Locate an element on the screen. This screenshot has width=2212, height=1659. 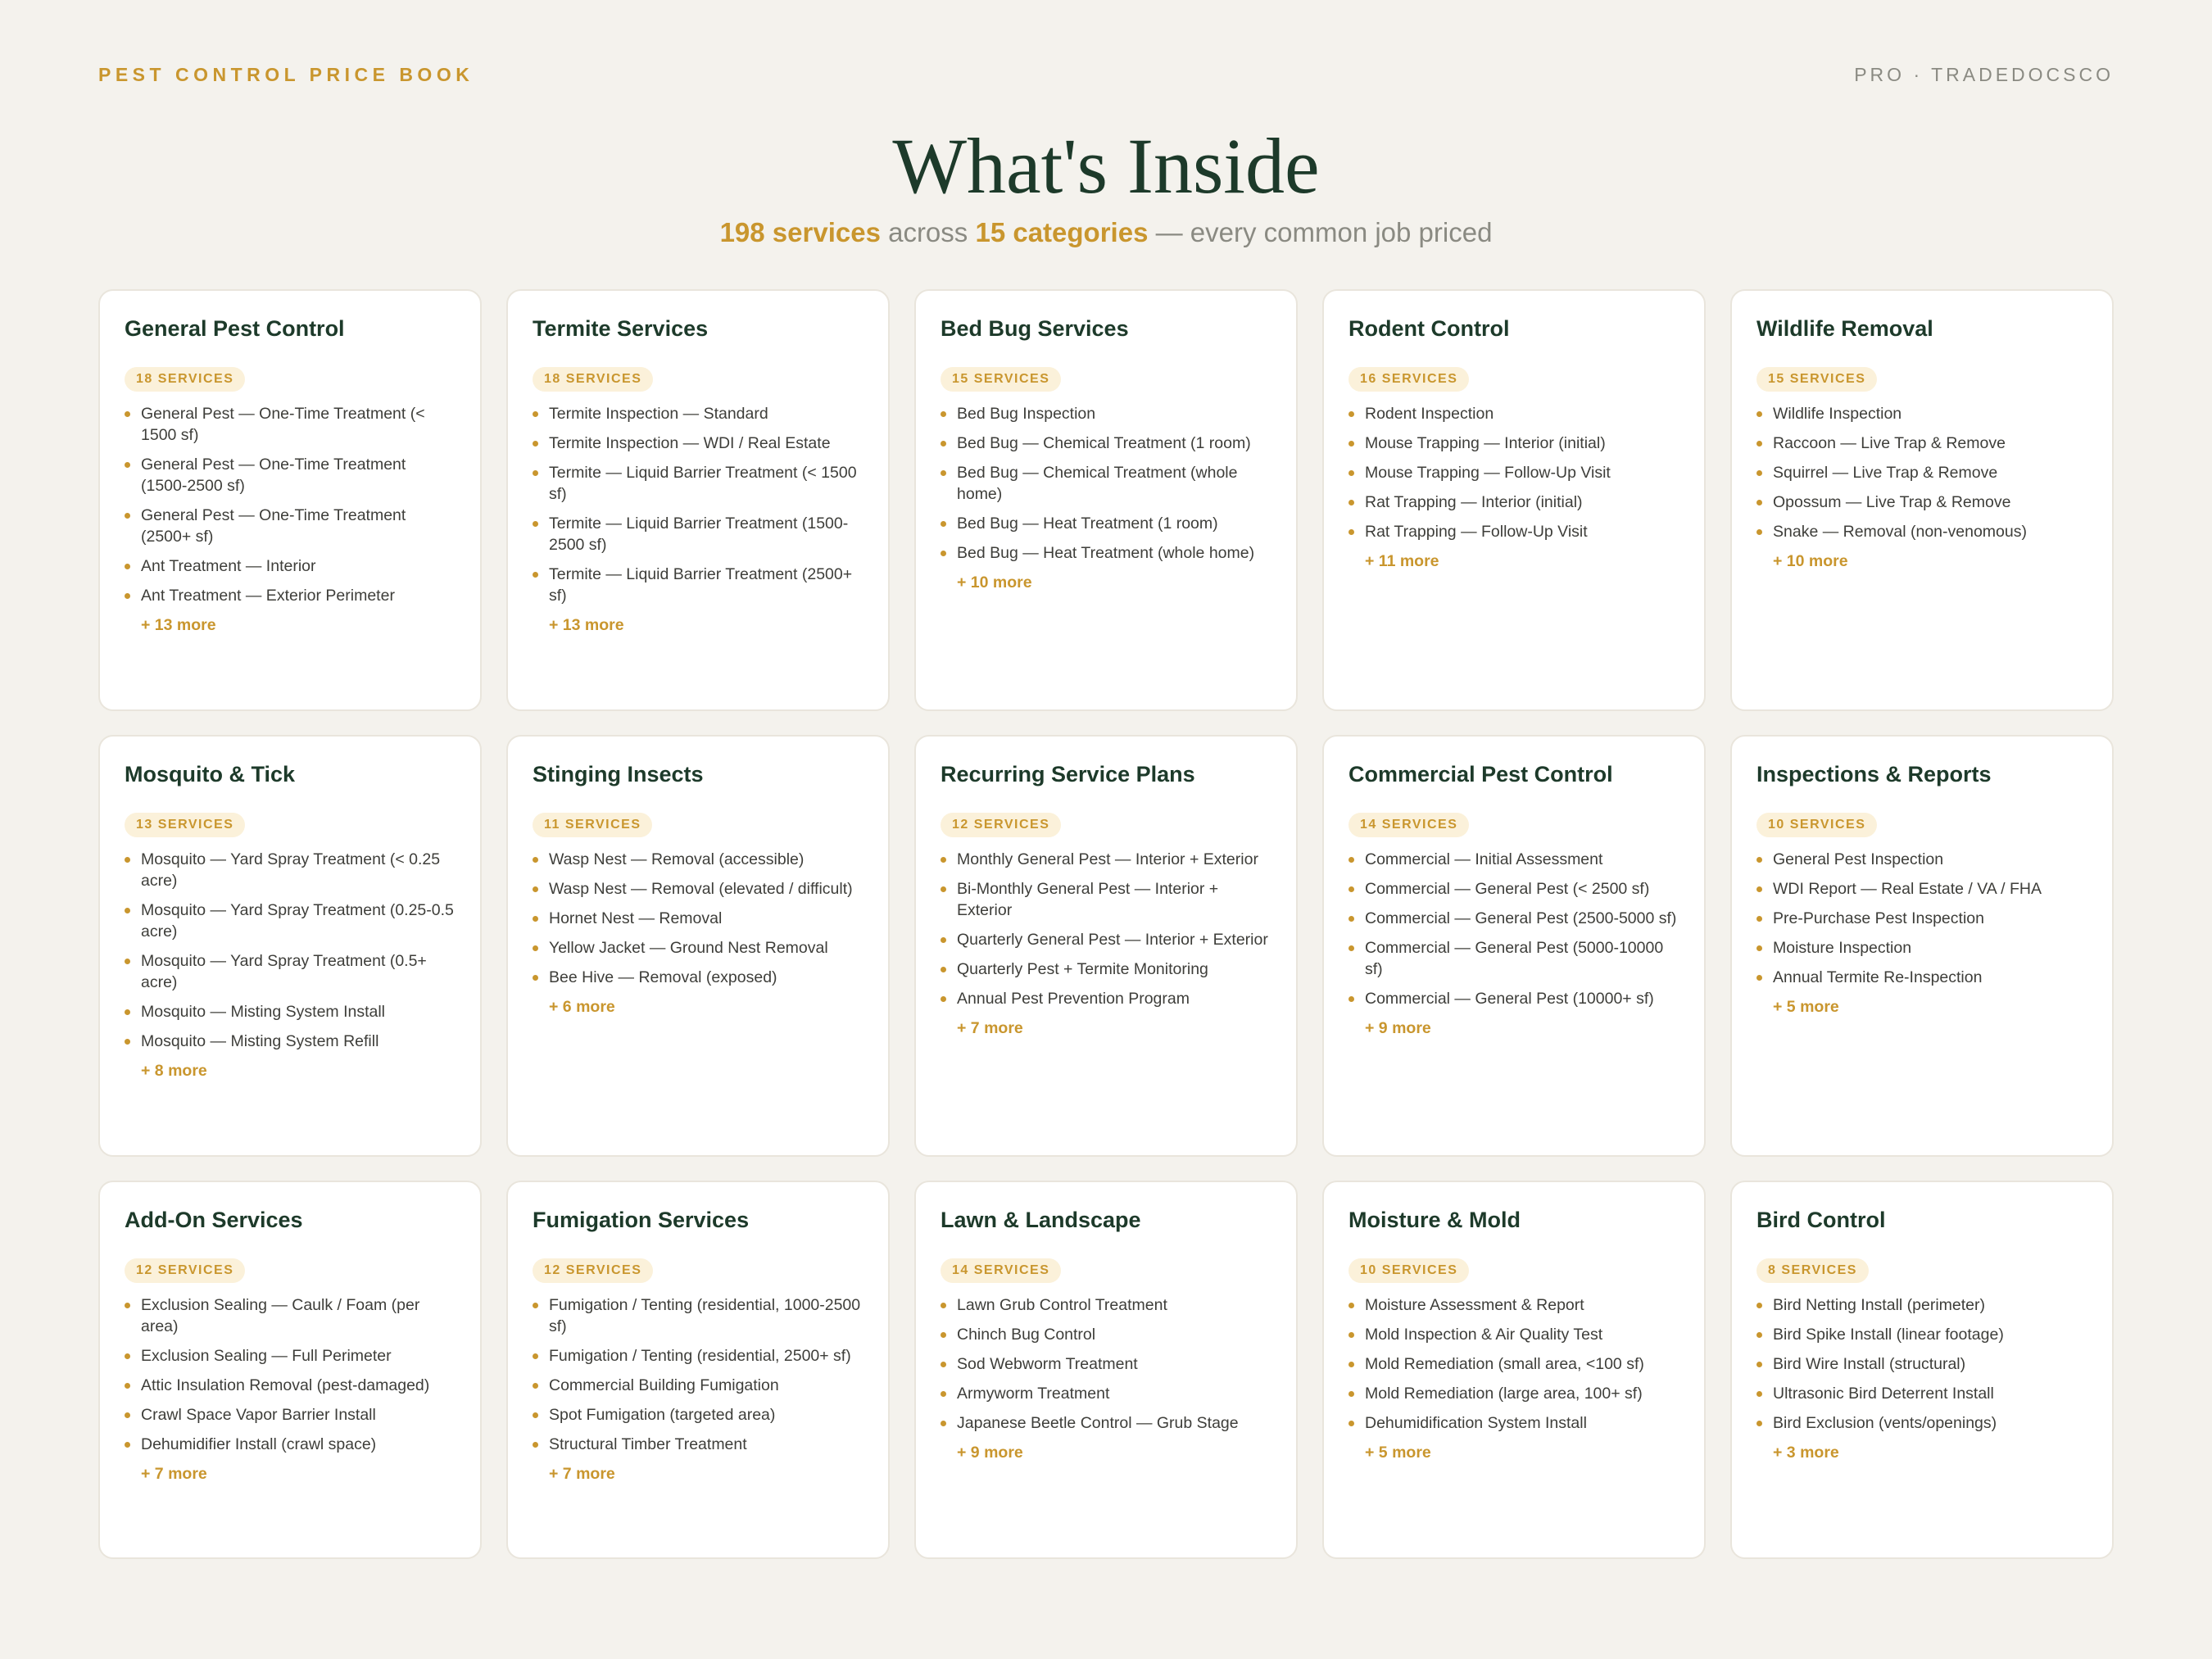
services-count: 198 services is located at coordinates (800, 232).